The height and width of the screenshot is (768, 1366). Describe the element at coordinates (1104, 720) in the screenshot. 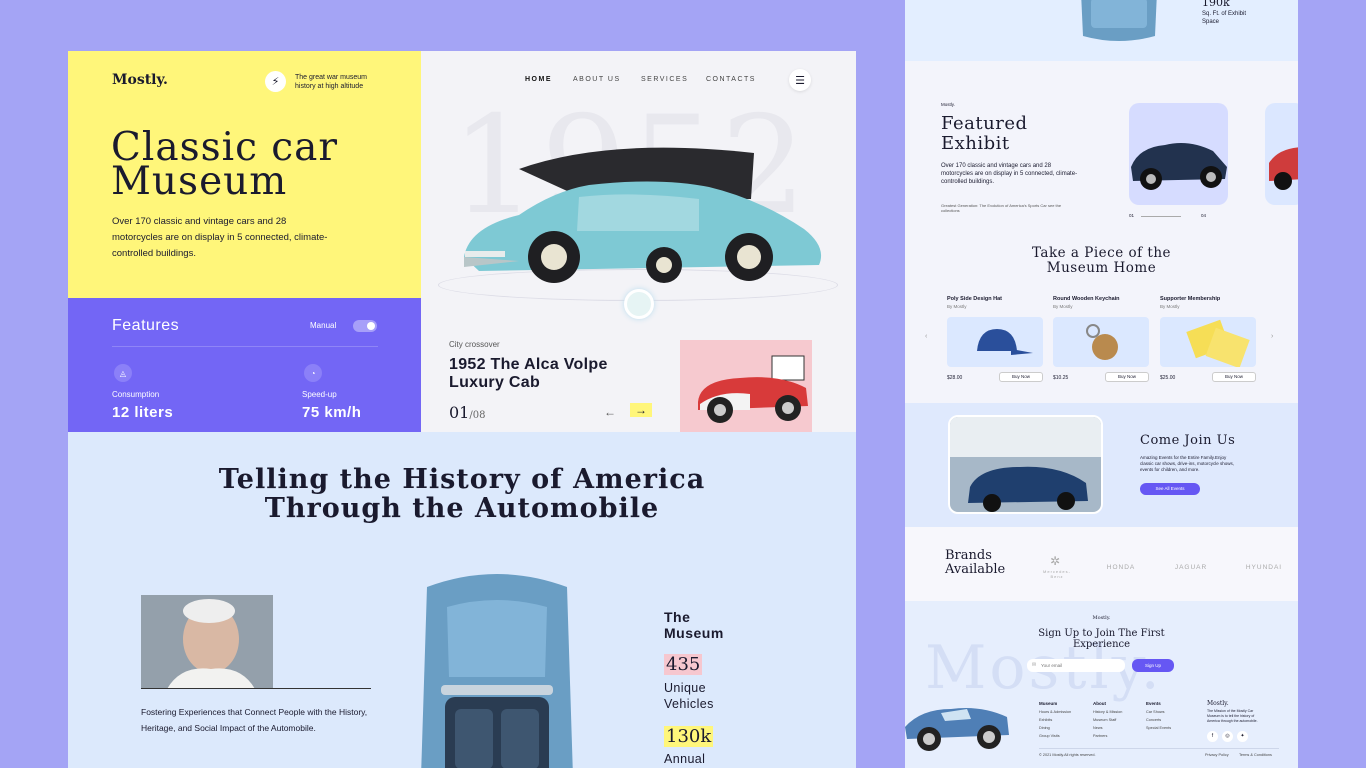

I see `footer-link: Museum Staff` at that location.